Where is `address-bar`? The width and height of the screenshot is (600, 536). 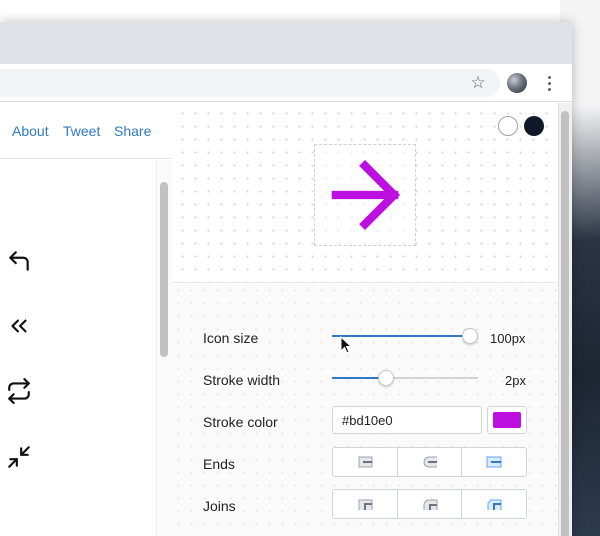 address-bar is located at coordinates (250, 83).